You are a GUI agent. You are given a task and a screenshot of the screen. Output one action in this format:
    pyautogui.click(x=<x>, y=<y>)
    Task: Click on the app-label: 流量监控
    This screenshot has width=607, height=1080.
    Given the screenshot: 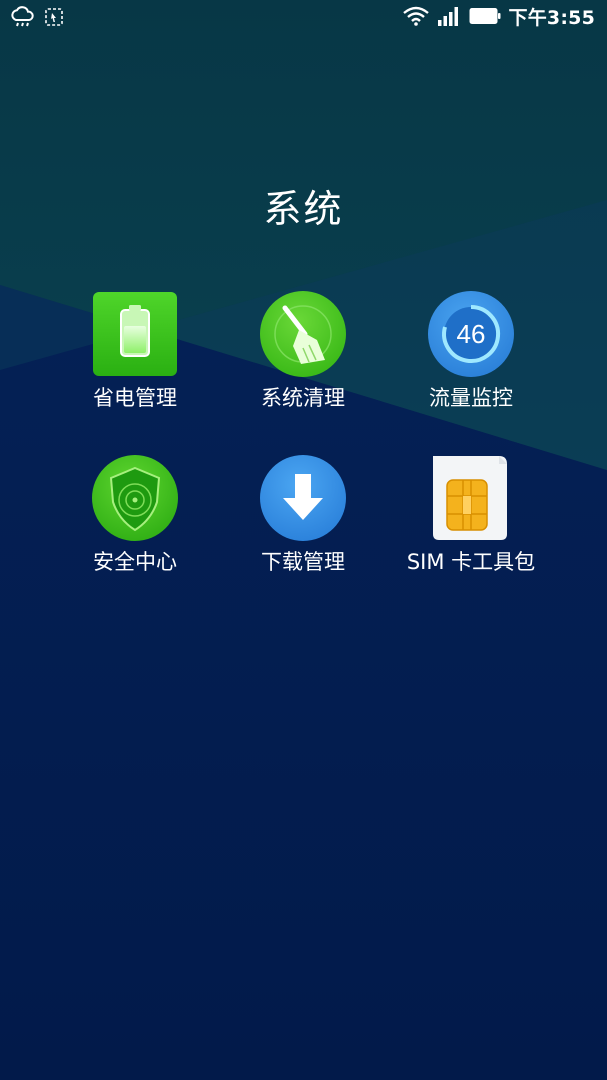 What is the action you would take?
    pyautogui.click(x=471, y=398)
    